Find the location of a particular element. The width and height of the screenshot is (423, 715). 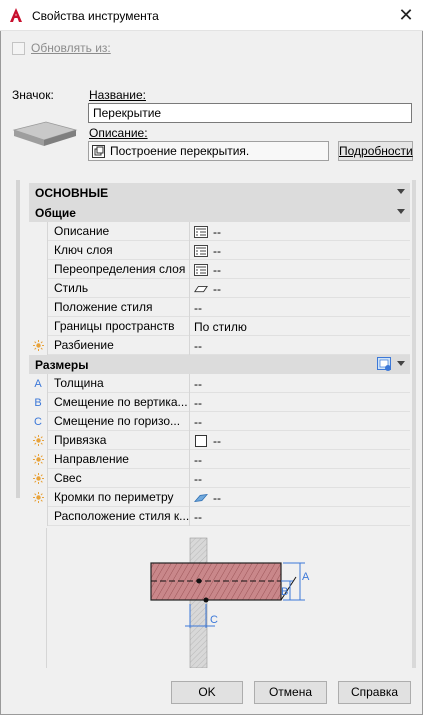

edge-icon is located at coordinates (201, 497).